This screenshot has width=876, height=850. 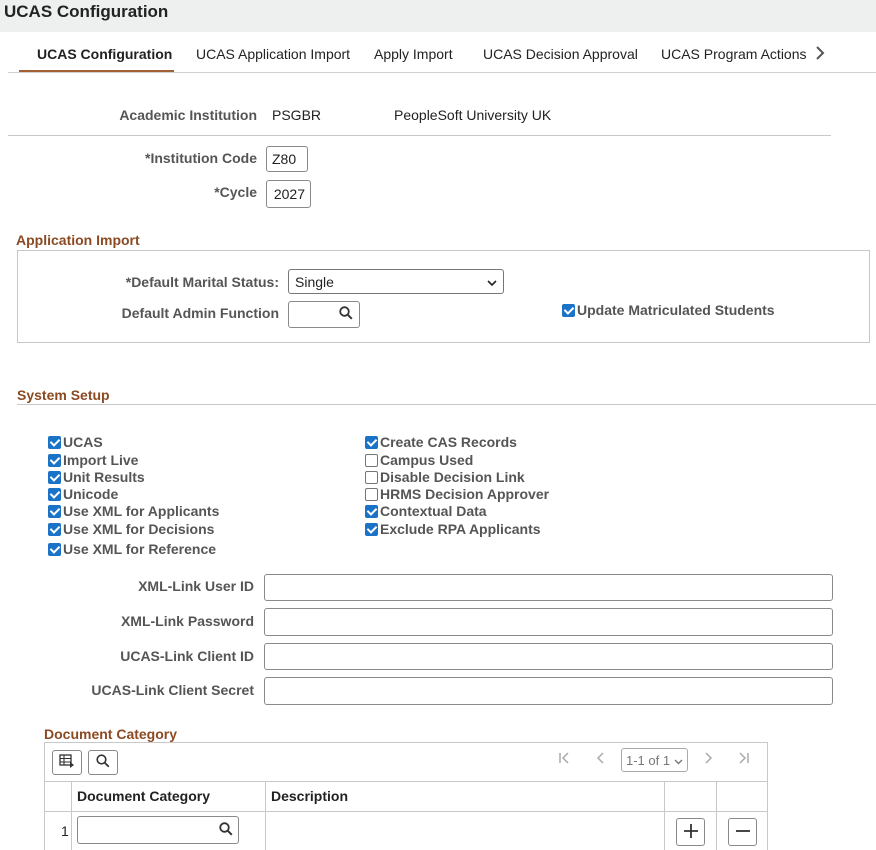 I want to click on xml-link-user-id-label: XML-Link User ID, so click(x=196, y=586).